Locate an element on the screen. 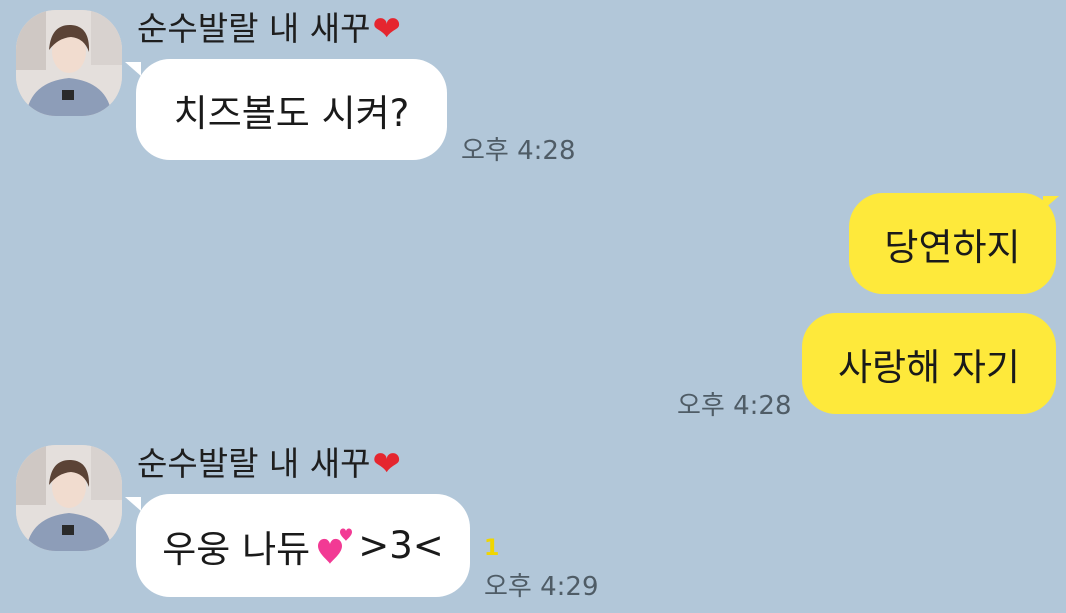 This screenshot has height=613, width=1066. outgoing-message-bubble: 사랑해 자기 is located at coordinates (929, 363).